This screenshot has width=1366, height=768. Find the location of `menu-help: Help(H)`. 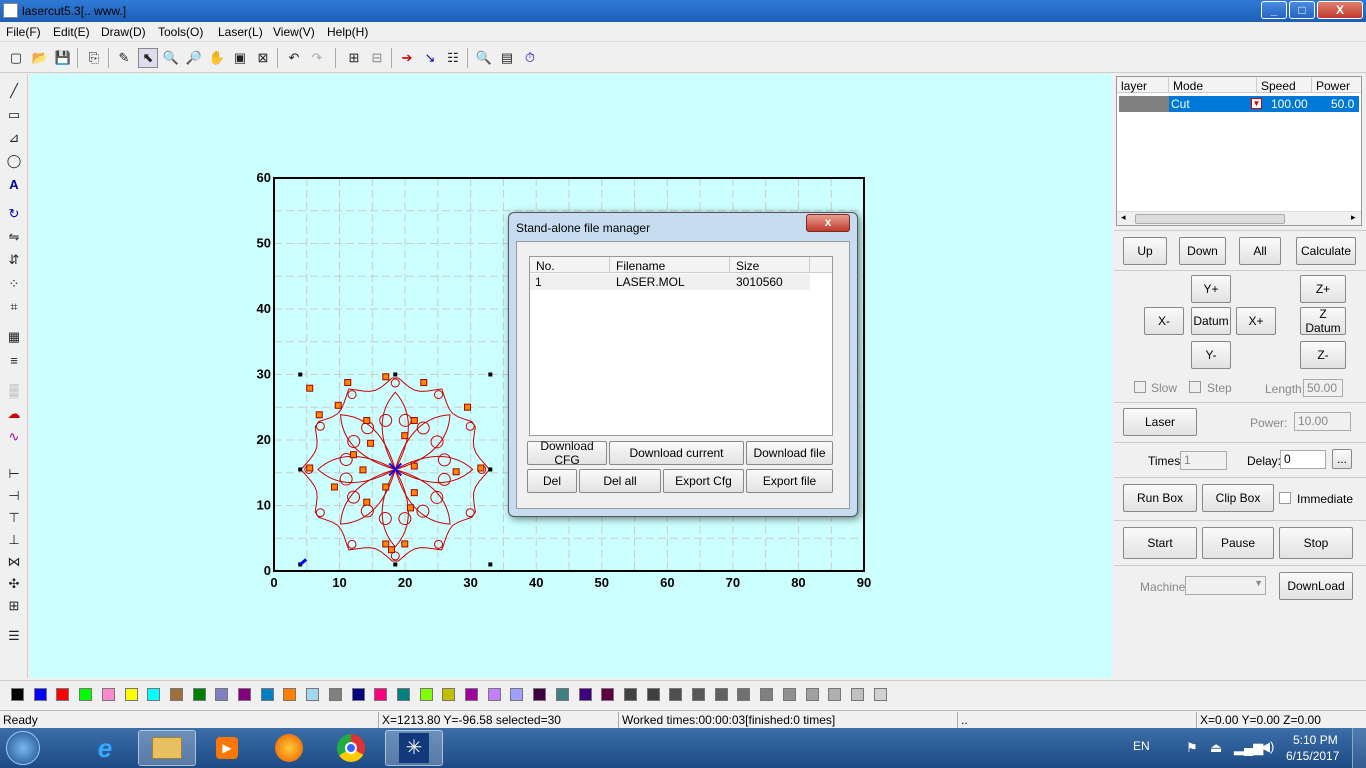

menu-help: Help(H) is located at coordinates (347, 32).